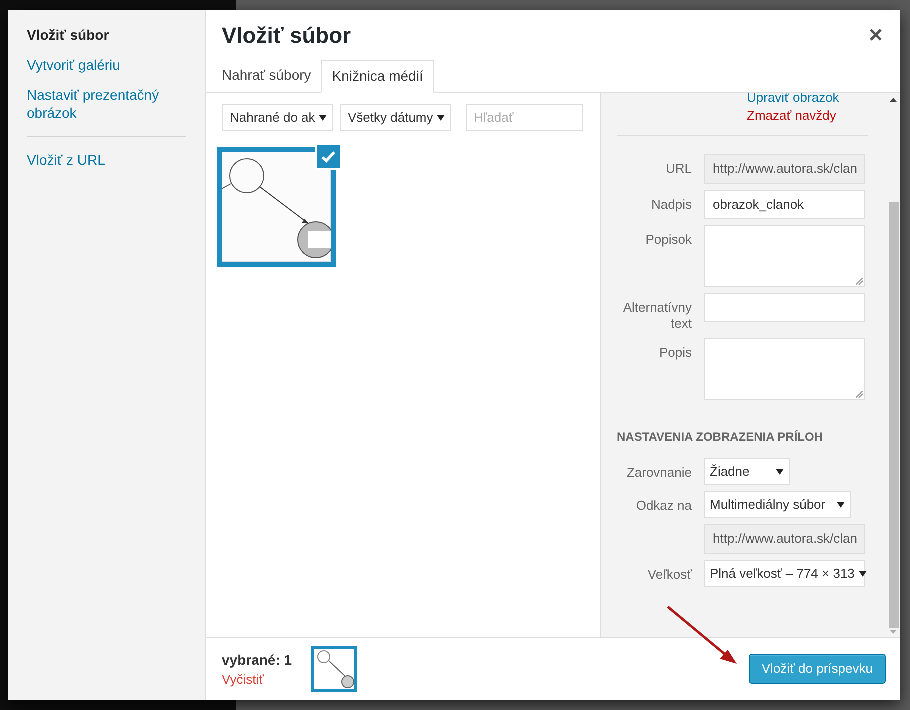 The width and height of the screenshot is (910, 710). Describe the element at coordinates (334, 669) in the screenshot. I see `selected-thumbnail-drawing` at that location.